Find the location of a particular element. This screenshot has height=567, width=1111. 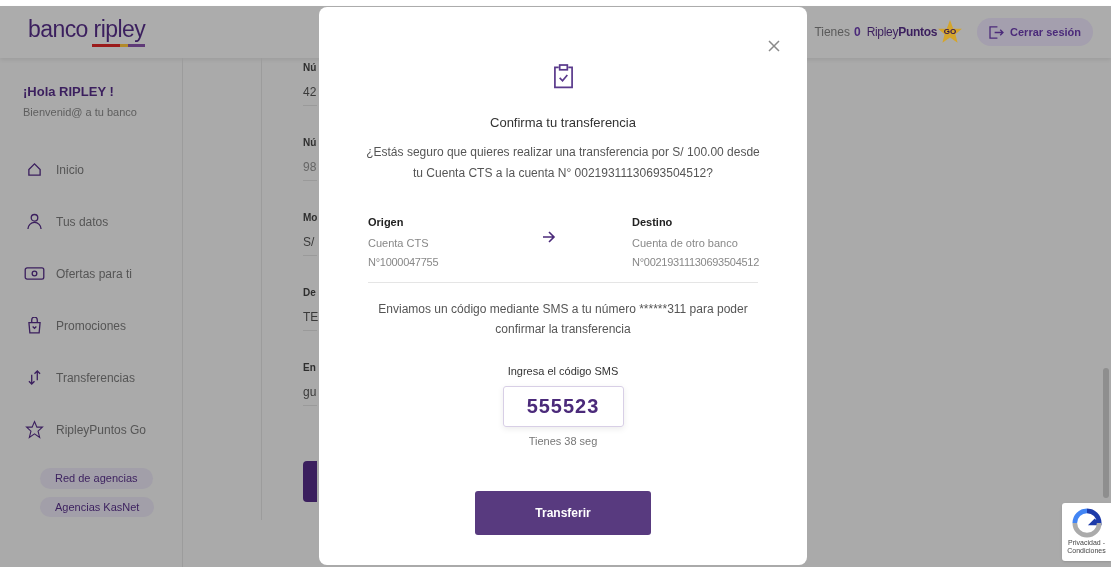

logout-icon is located at coordinates (997, 32).